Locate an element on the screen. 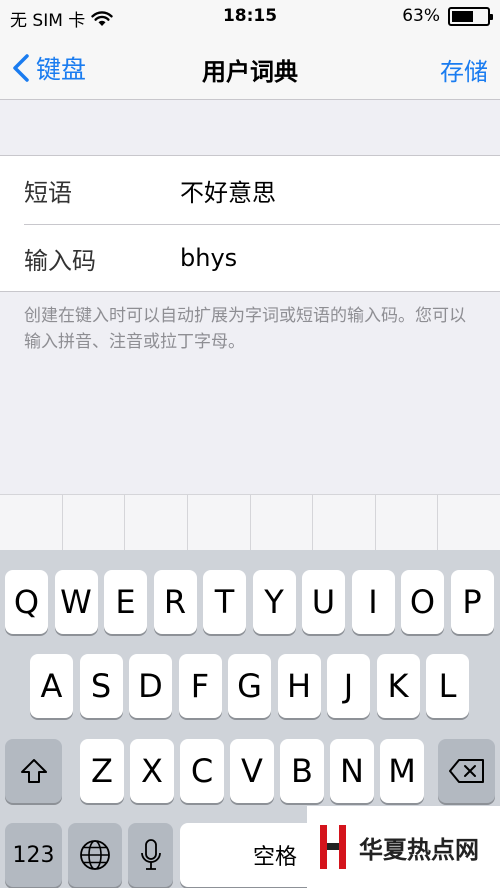 The width and height of the screenshot is (500, 888). key-r: R is located at coordinates (175, 602).